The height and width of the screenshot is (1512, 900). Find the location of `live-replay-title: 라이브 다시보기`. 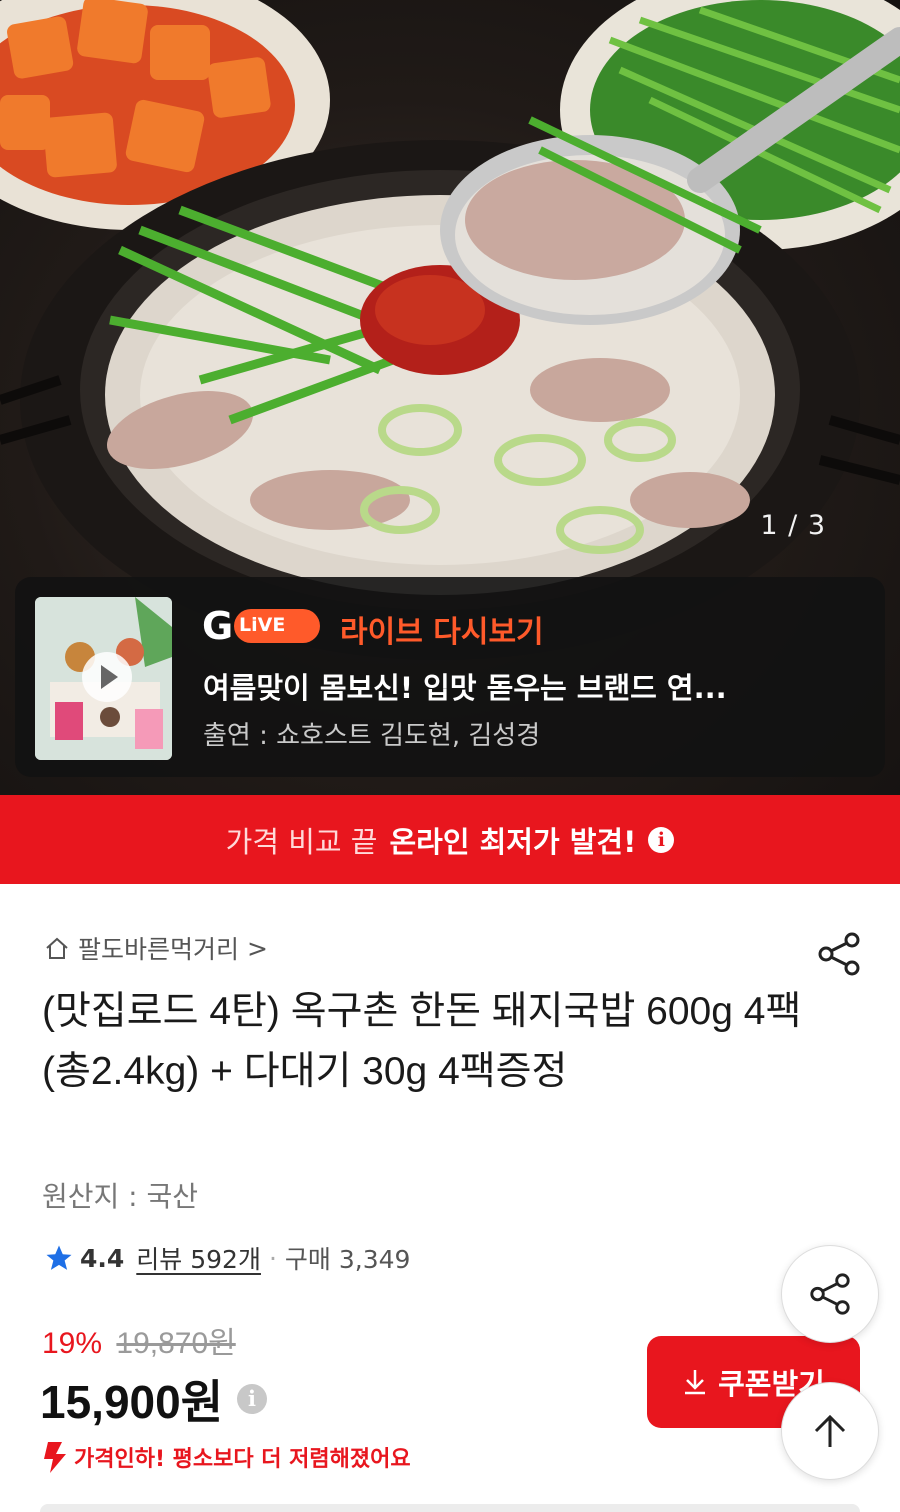

live-replay-title: 라이브 다시보기 is located at coordinates (442, 632).